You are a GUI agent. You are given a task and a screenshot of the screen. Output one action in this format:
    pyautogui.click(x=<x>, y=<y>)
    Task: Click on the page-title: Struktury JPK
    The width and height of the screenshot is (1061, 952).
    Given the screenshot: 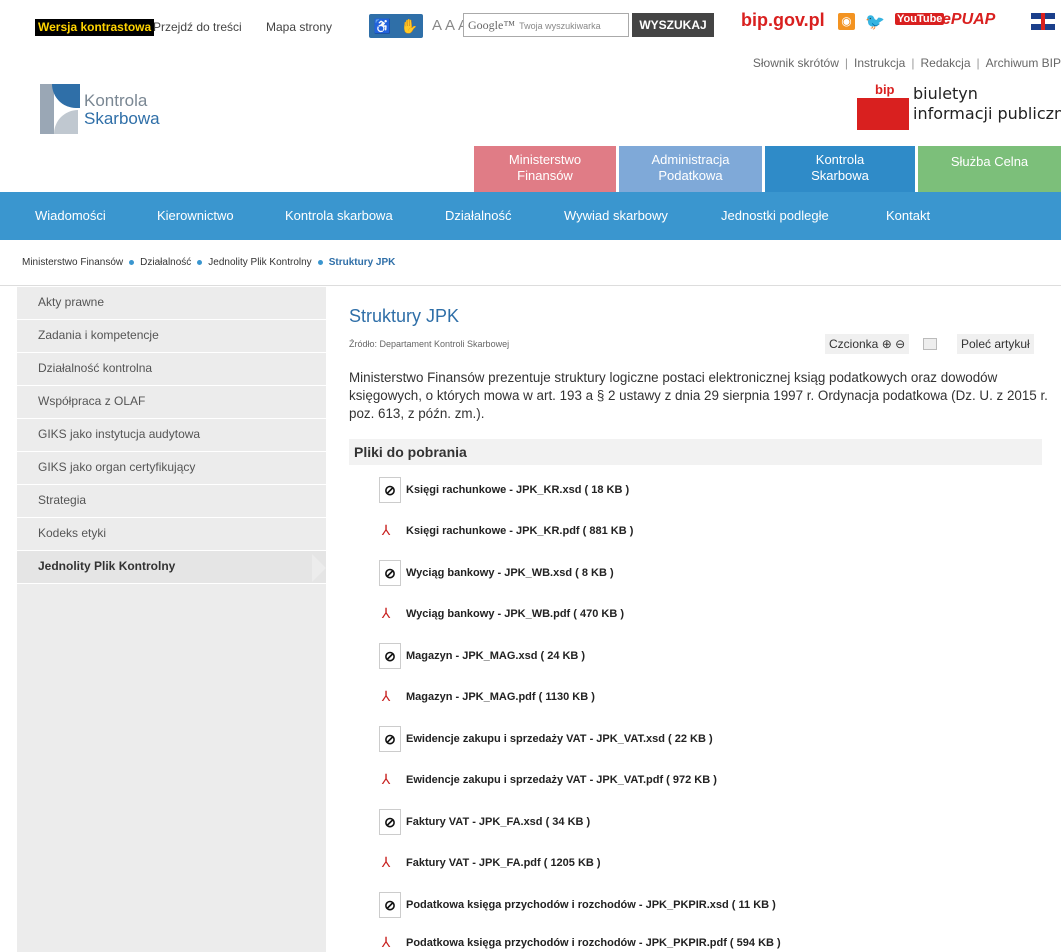 What is the action you would take?
    pyautogui.click(x=404, y=316)
    